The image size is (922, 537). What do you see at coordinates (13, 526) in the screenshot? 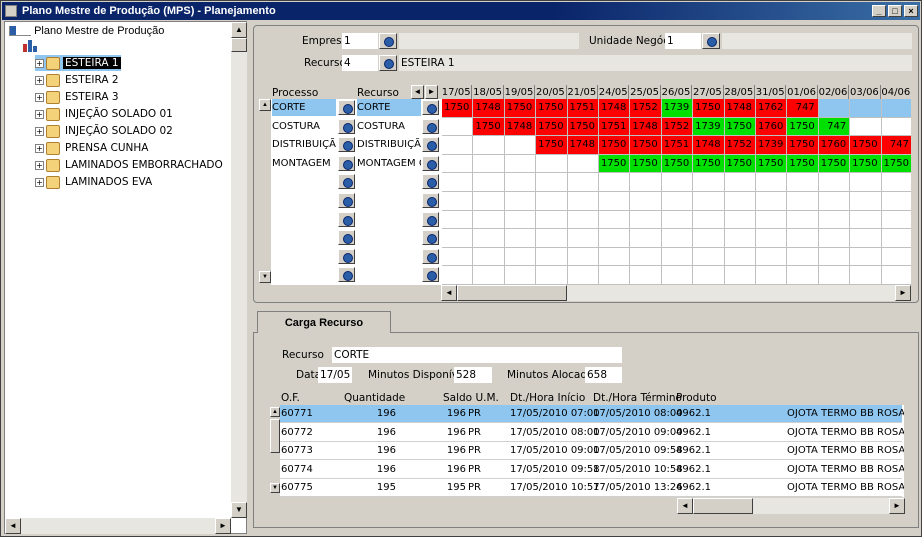
I see `scroll-left-button: ◄` at bounding box center [13, 526].